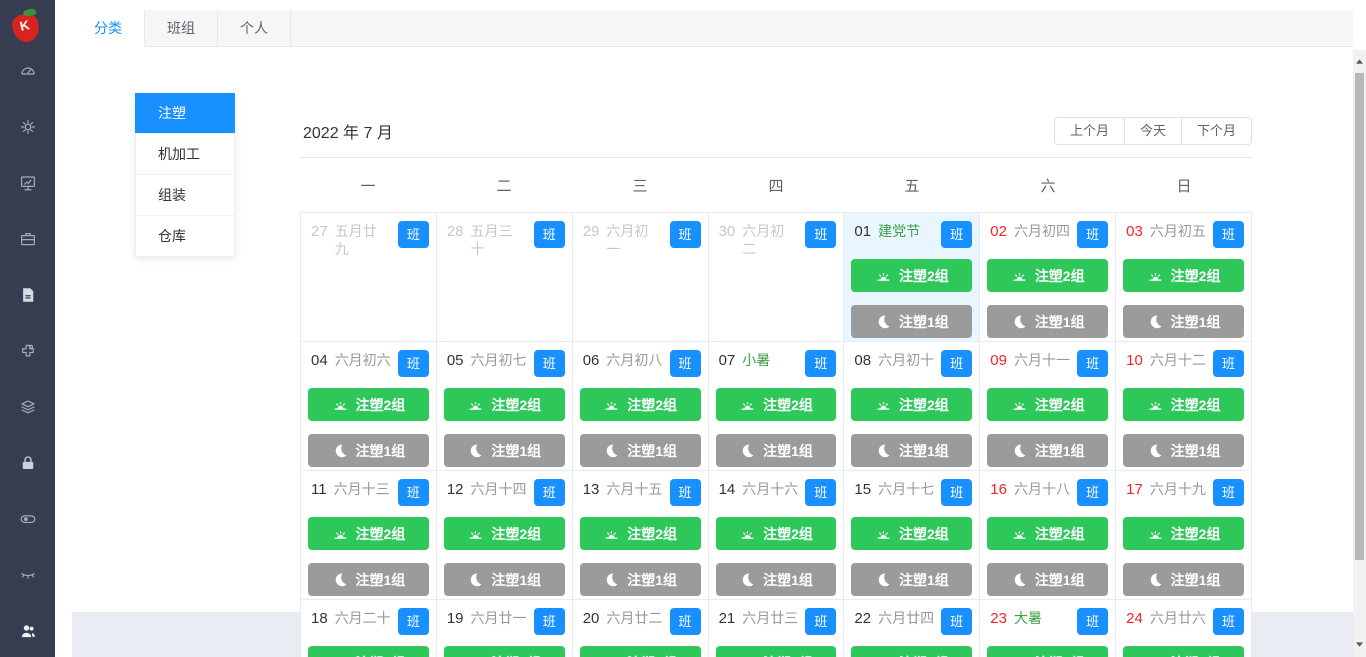 The height and width of the screenshot is (657, 1366). Describe the element at coordinates (28, 463) in the screenshot. I see `lock-icon` at that location.